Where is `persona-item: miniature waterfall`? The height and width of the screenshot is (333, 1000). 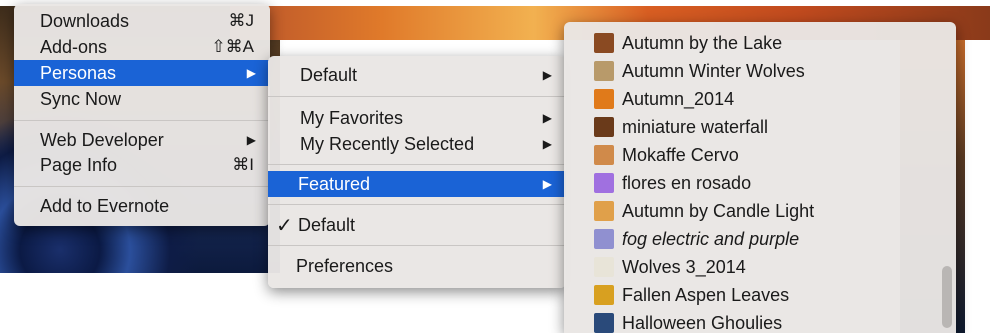 persona-item: miniature waterfall is located at coordinates (760, 127).